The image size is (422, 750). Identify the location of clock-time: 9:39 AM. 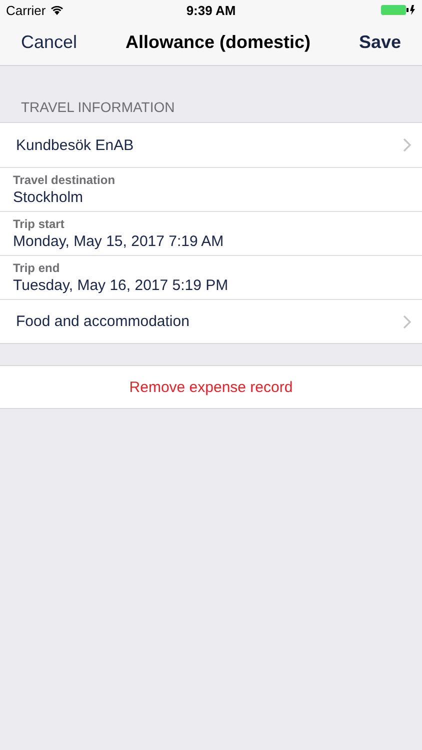
(211, 10).